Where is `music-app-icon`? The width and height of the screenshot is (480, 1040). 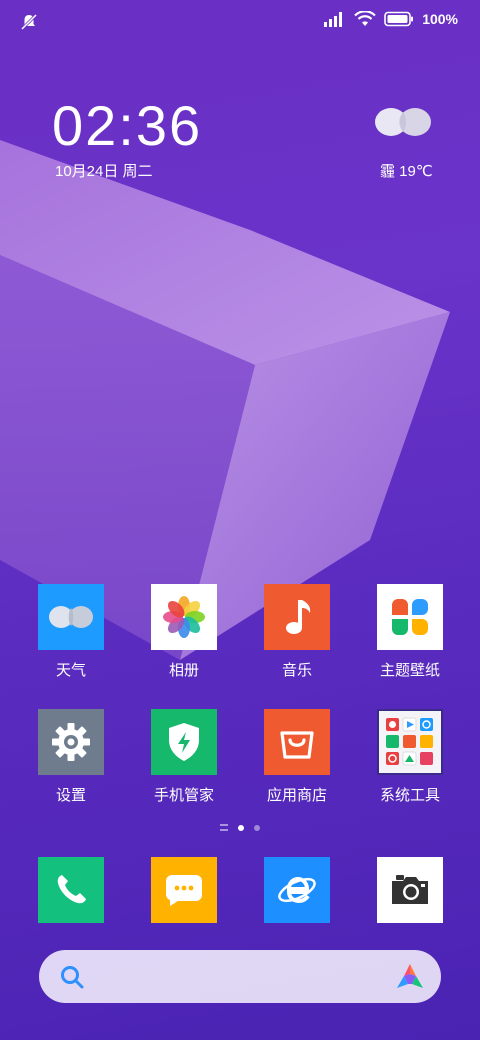
music-app-icon is located at coordinates (297, 617).